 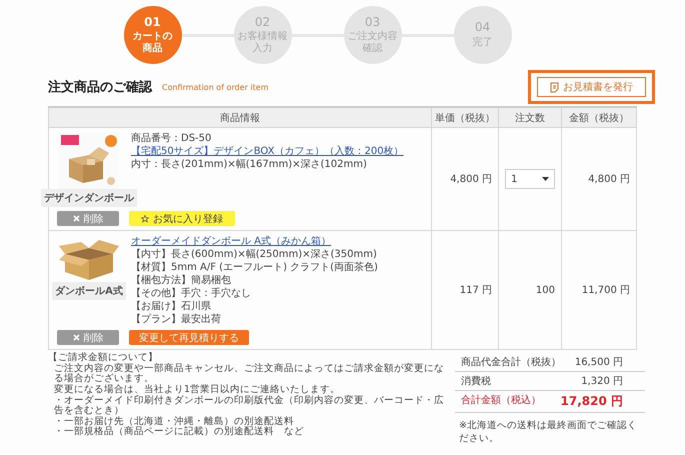 What do you see at coordinates (263, 35) in the screenshot?
I see `step-circle: 02 お客様情報 入力` at bounding box center [263, 35].